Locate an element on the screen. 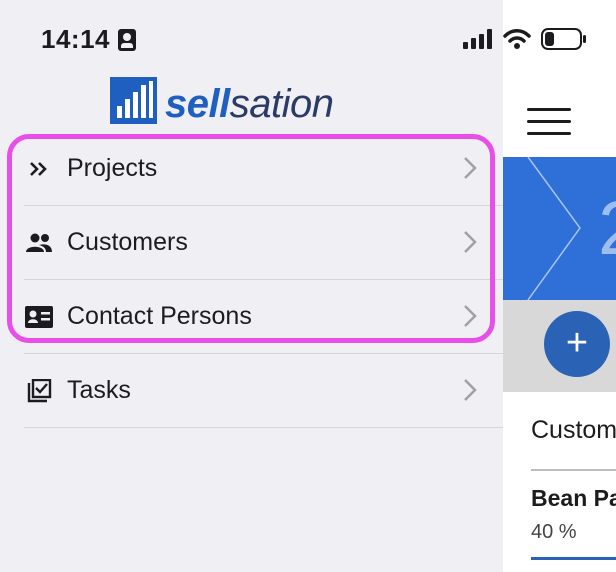 The image size is (616, 572). task-check-icon is located at coordinates (39, 390).